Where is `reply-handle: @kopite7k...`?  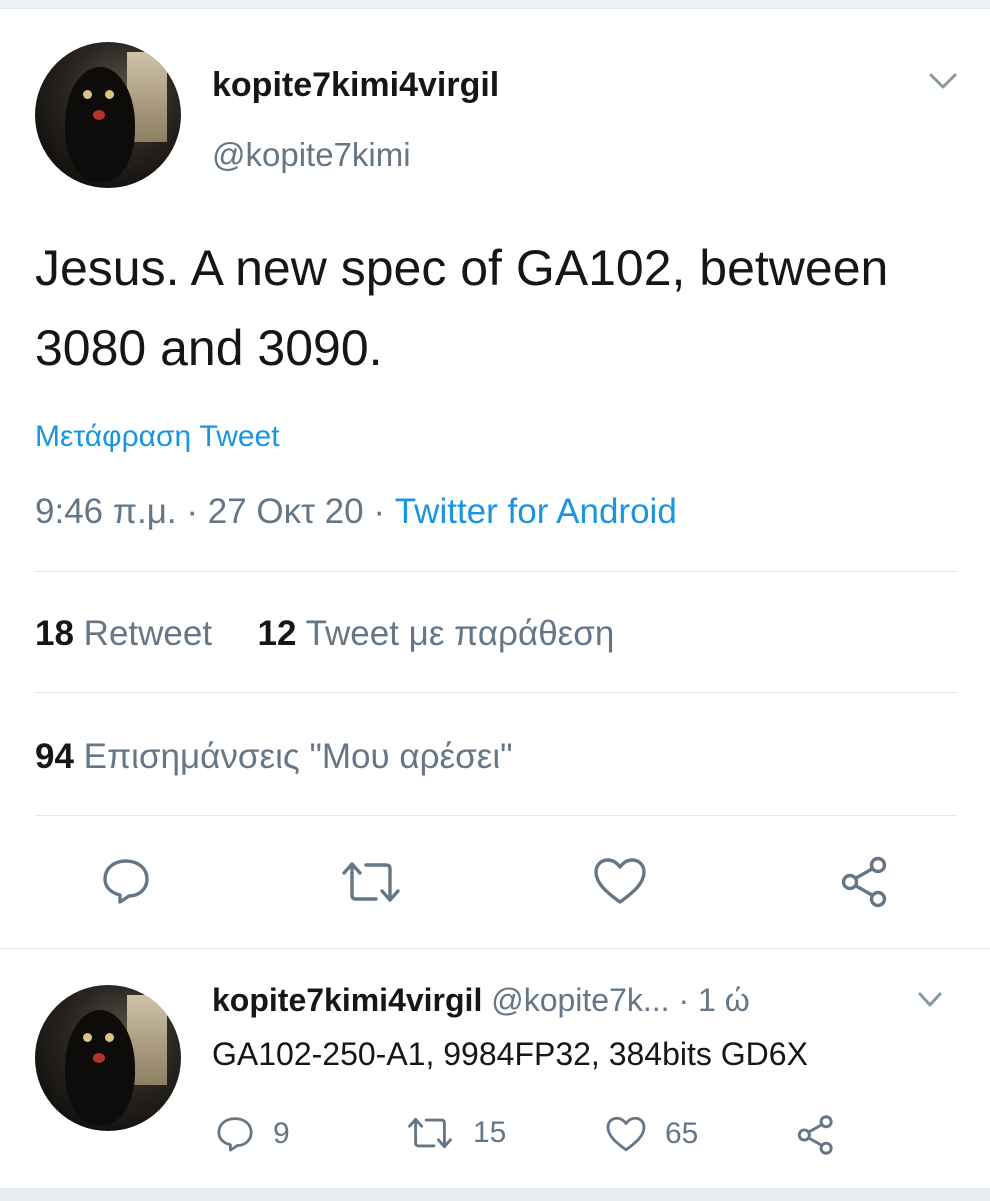
reply-handle: @kopite7k... is located at coordinates (580, 1000).